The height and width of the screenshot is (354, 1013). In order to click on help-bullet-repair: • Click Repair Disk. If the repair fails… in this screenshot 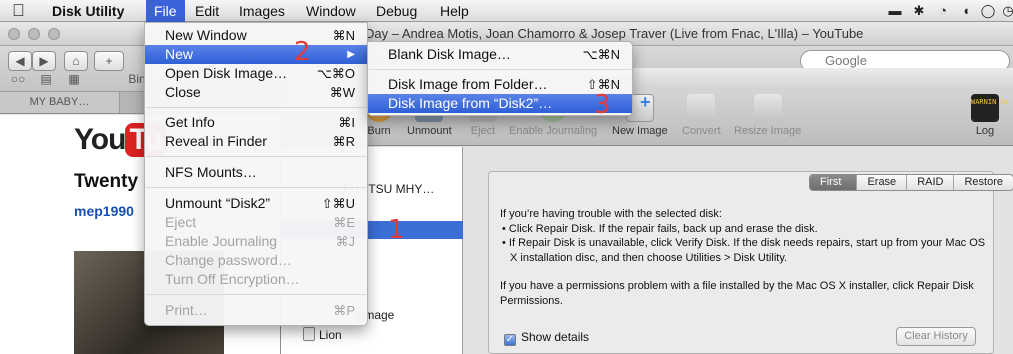, I will do `click(660, 228)`.